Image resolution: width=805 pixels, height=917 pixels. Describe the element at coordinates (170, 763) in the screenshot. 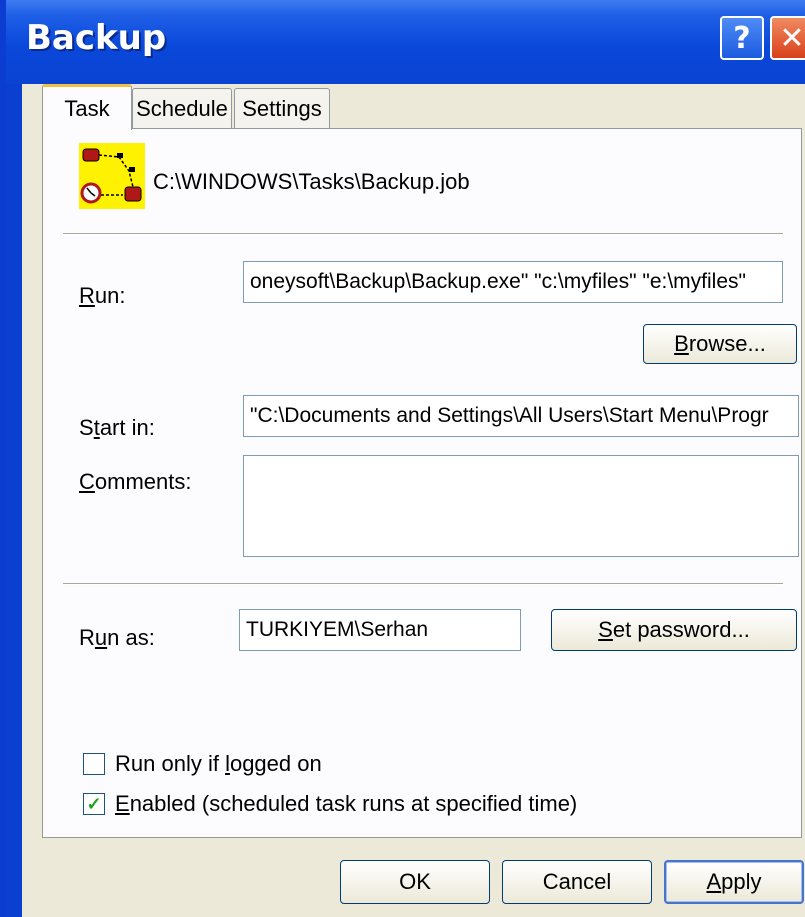

I see `run-only-logged-on-prefix: Run only if` at that location.